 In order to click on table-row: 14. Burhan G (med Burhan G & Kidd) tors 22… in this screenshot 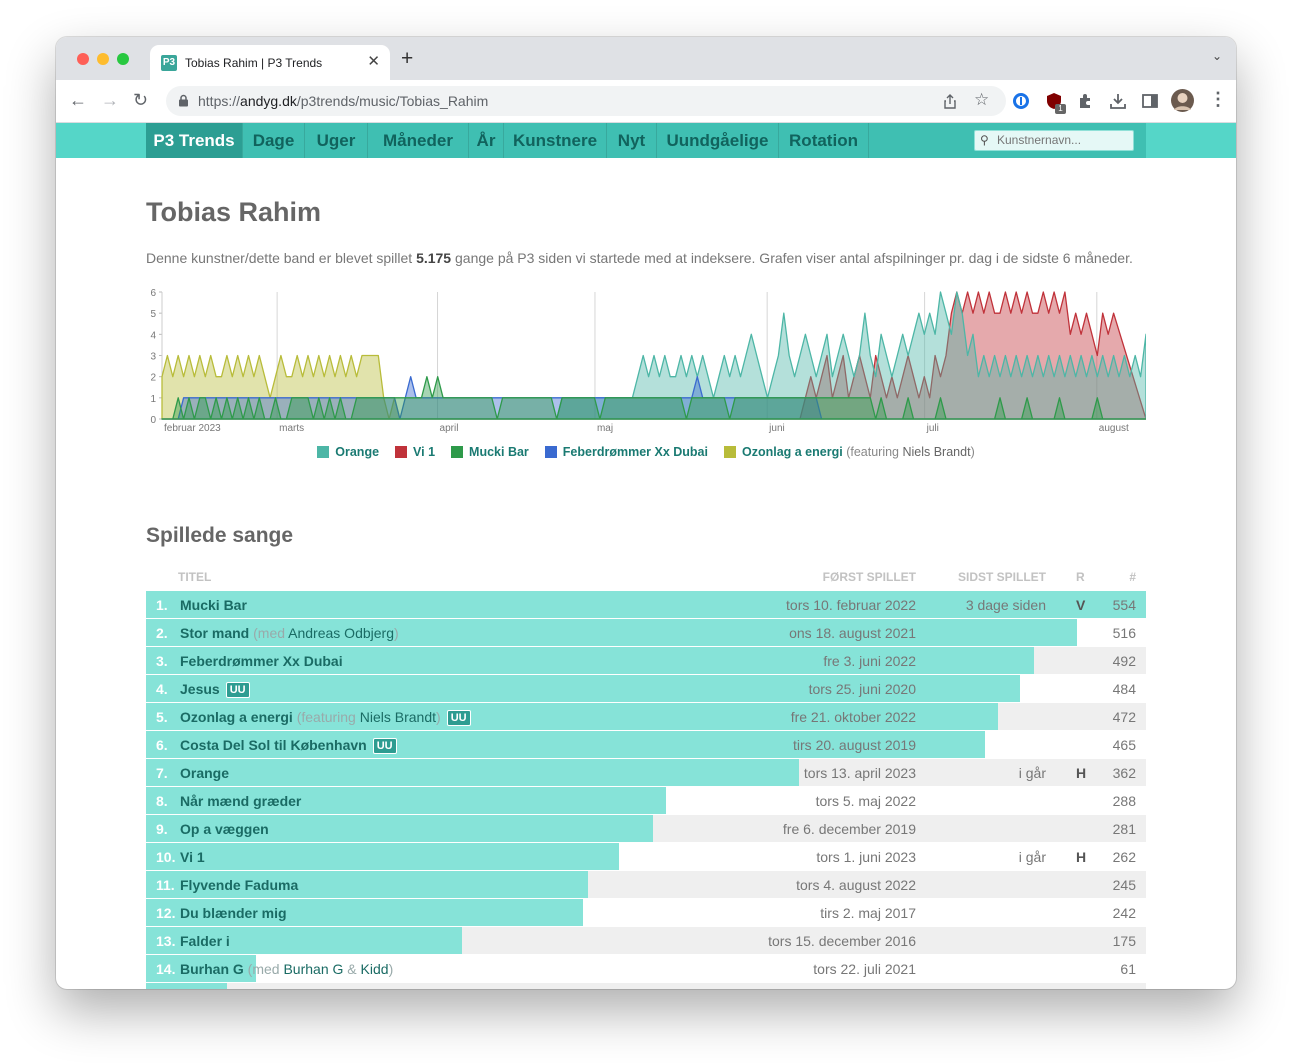, I will do `click(646, 968)`.